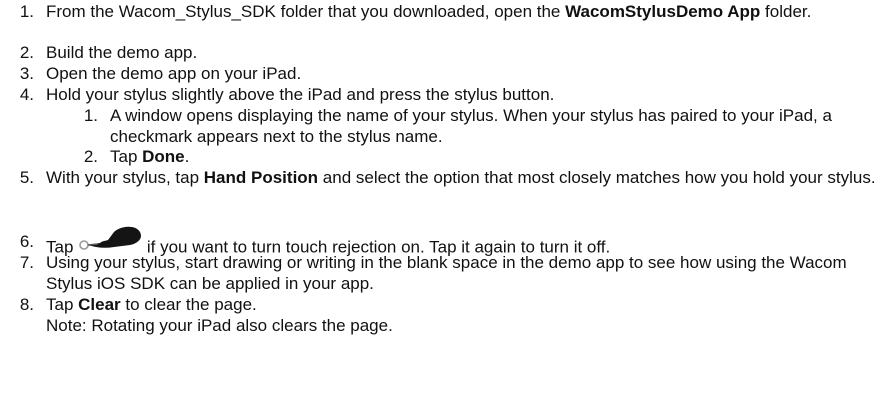 The width and height of the screenshot is (893, 406). I want to click on substep-number: 2., so click(90, 156).